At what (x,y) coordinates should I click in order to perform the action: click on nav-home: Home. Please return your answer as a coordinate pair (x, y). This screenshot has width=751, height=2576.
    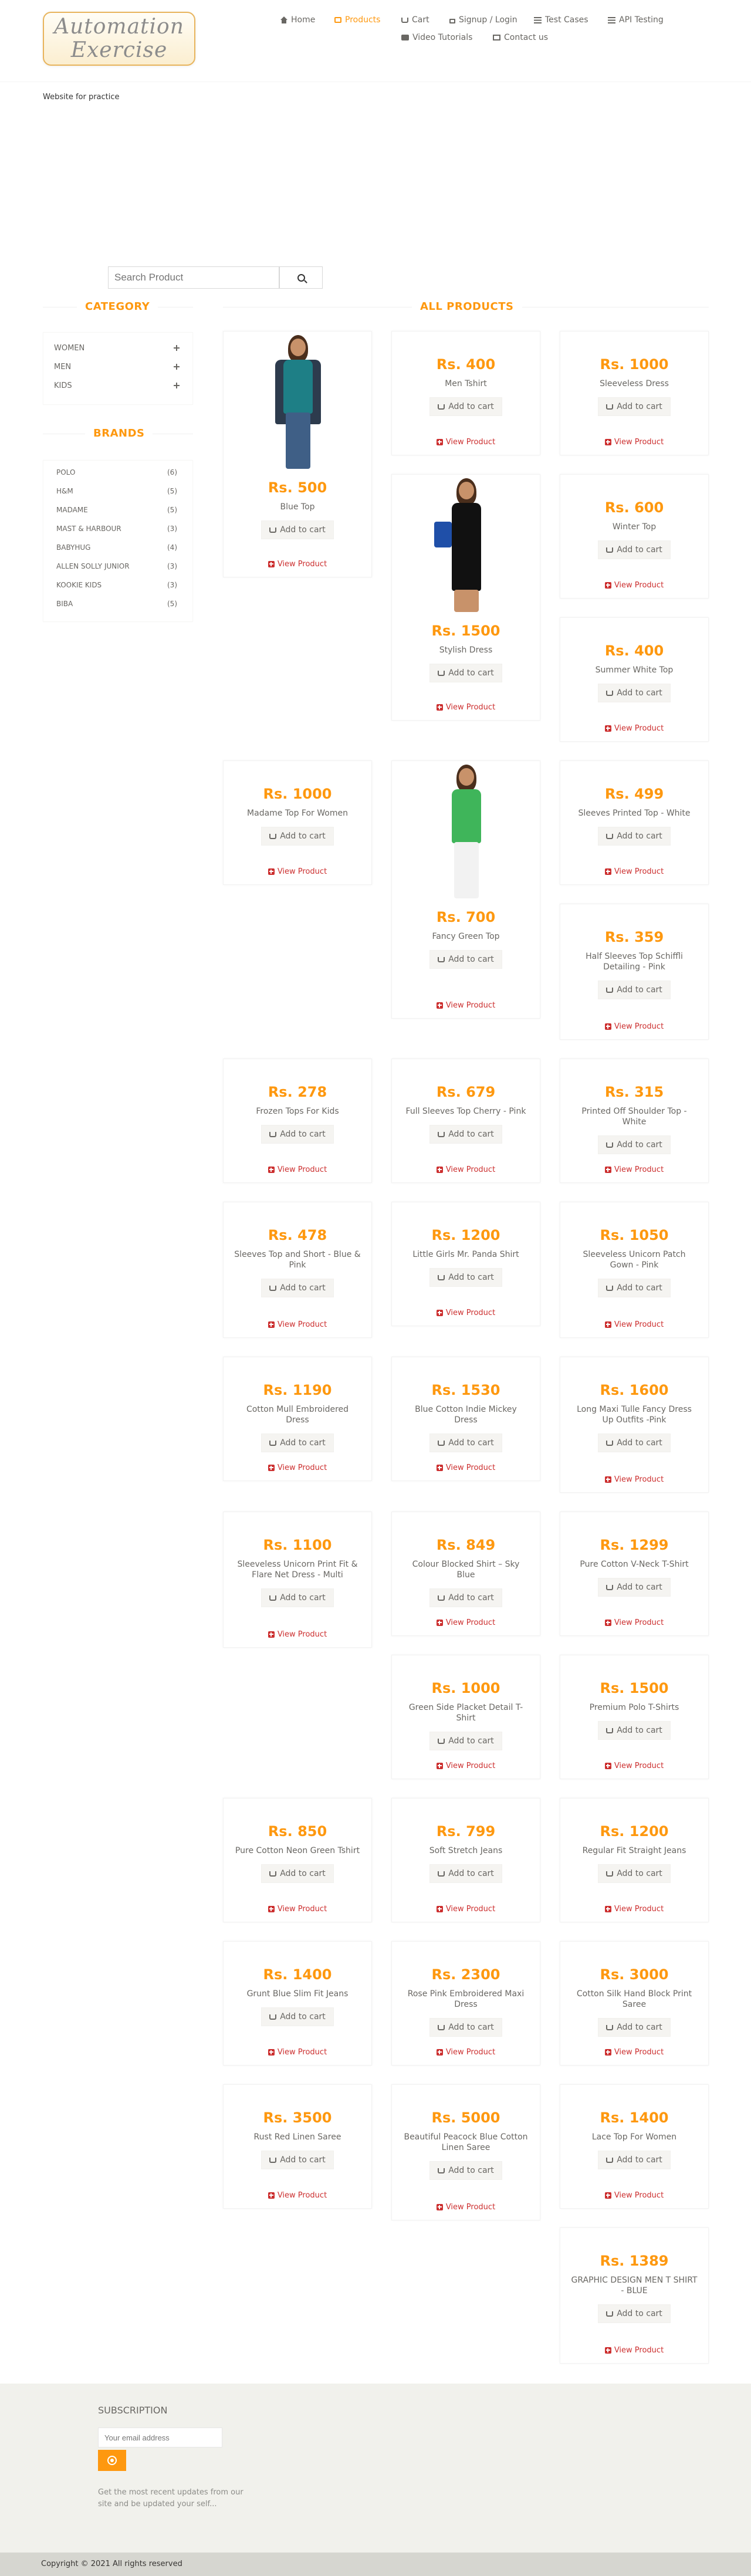
    Looking at the image, I should click on (297, 20).